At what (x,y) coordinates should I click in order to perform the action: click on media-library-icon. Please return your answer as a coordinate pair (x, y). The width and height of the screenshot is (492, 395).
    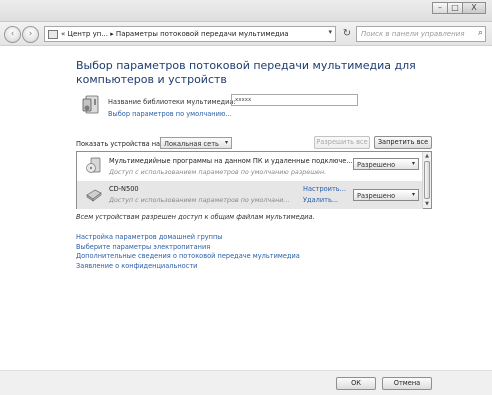
    Looking at the image, I should click on (90, 104).